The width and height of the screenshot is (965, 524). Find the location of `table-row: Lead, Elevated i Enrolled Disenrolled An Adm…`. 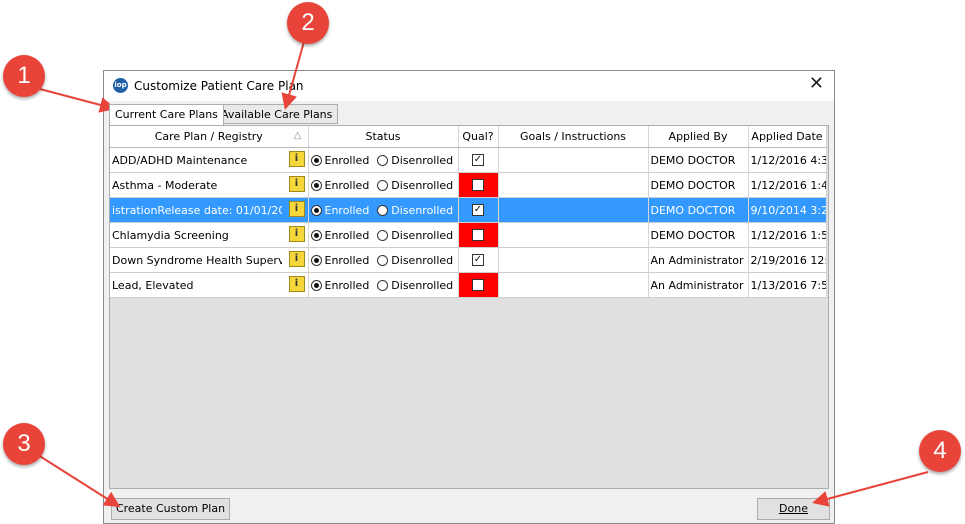

table-row: Lead, Elevated i Enrolled Disenrolled An Adm… is located at coordinates (468, 285).